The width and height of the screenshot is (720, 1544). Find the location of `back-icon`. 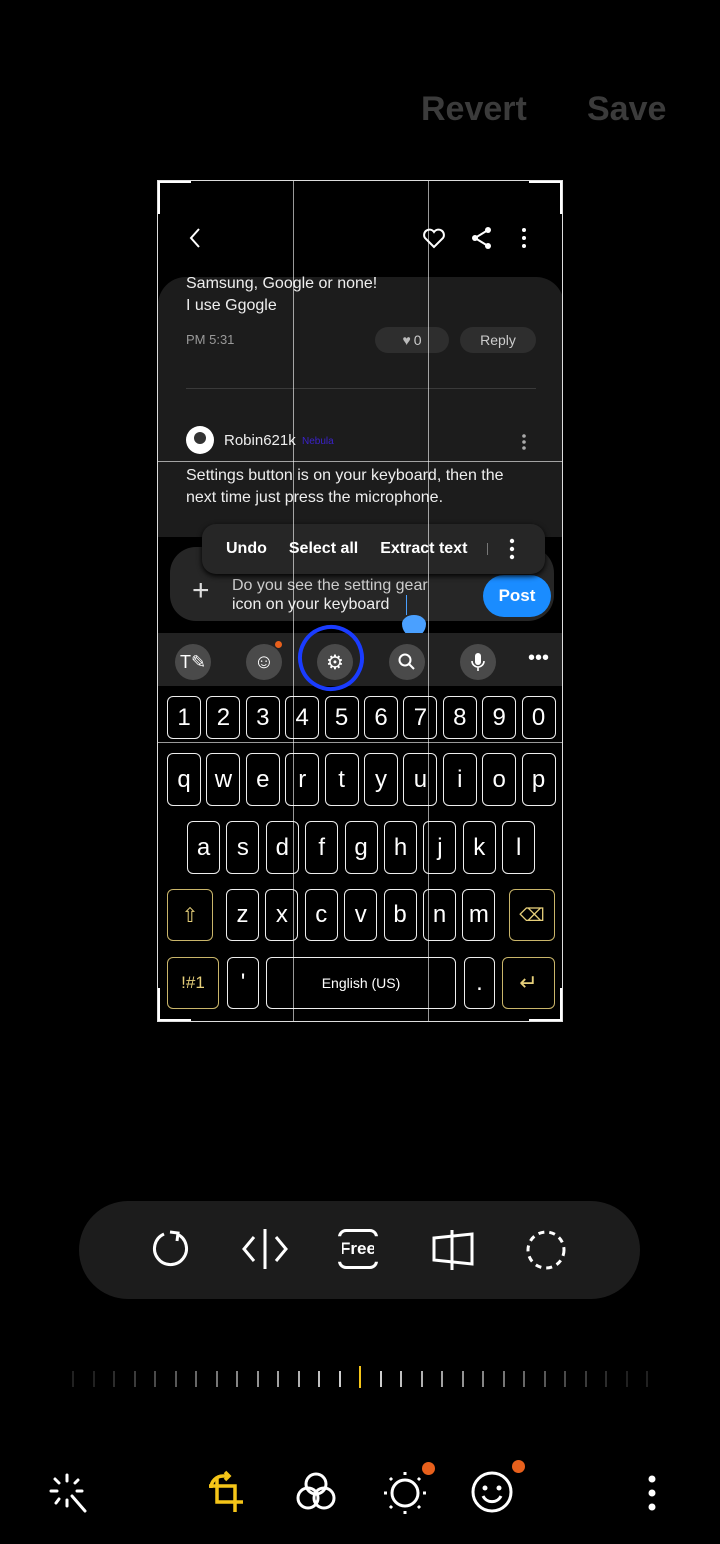

back-icon is located at coordinates (196, 238).